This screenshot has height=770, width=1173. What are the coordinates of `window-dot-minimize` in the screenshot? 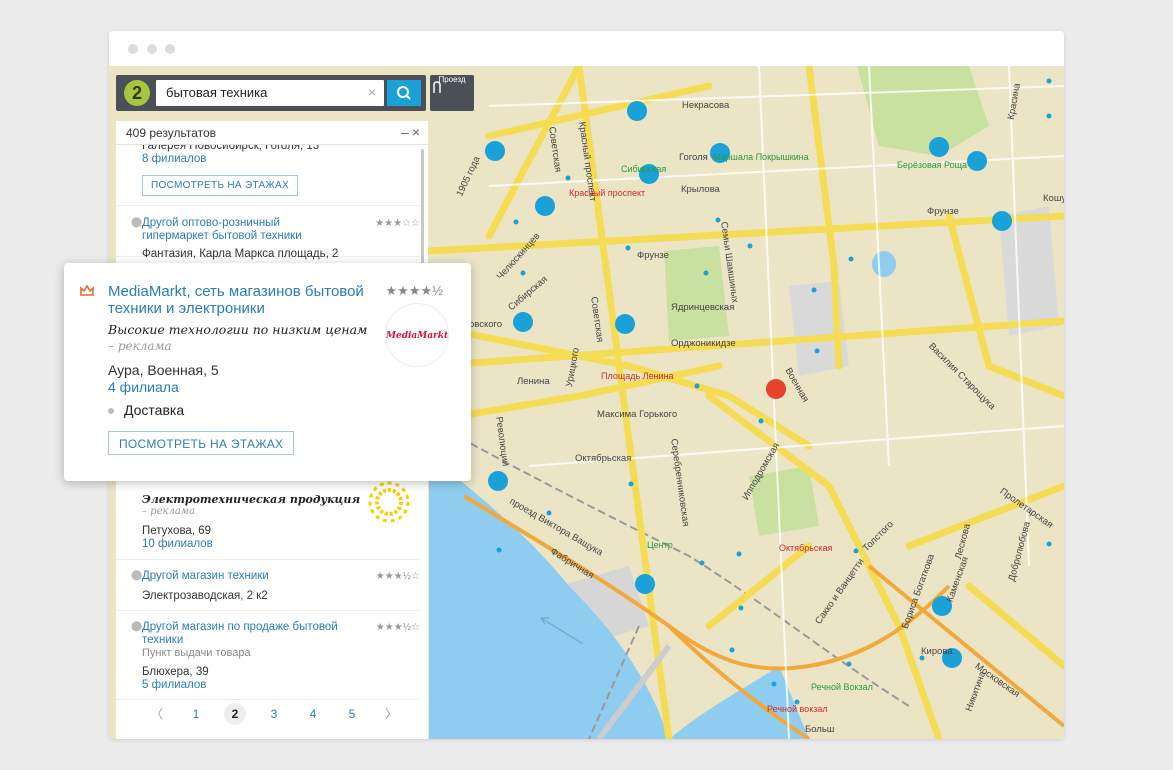 It's located at (152, 49).